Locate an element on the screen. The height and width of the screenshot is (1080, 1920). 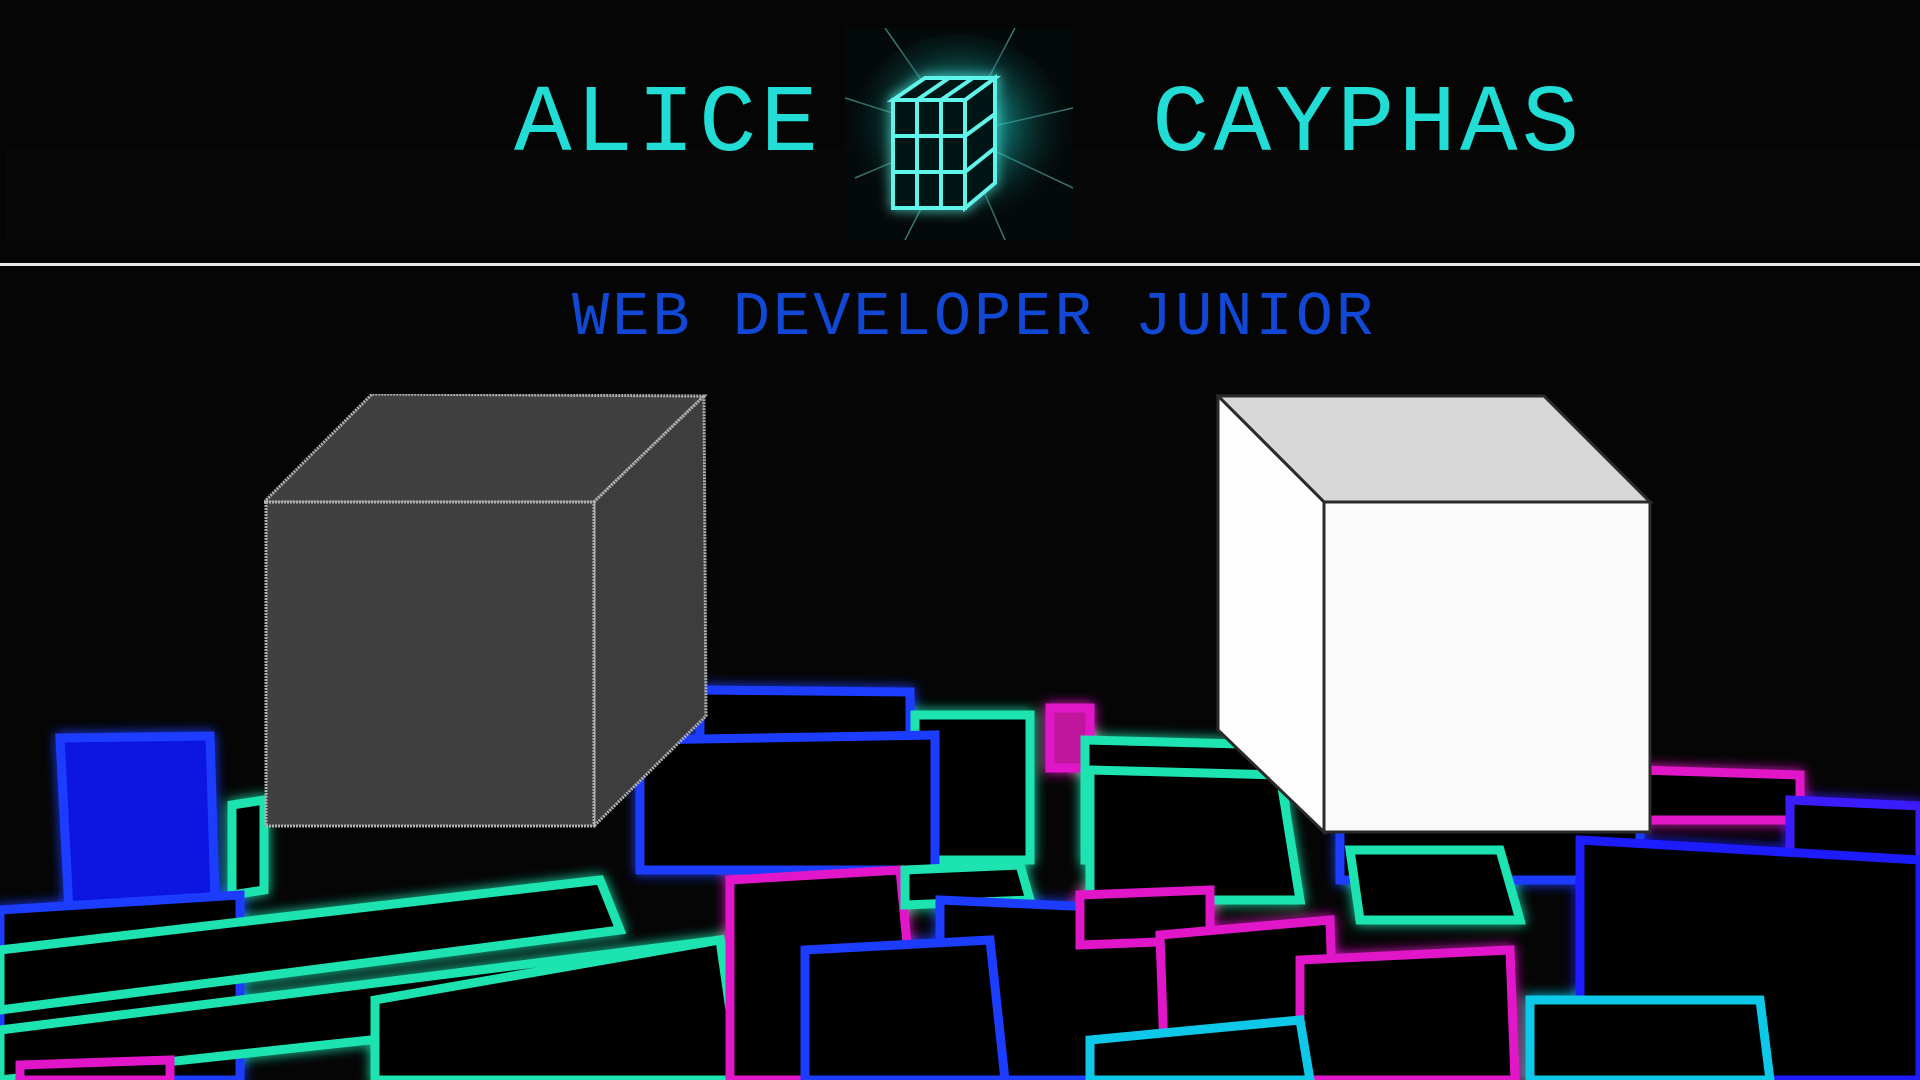
last-name: CAYPHAS is located at coordinates (1368, 124).